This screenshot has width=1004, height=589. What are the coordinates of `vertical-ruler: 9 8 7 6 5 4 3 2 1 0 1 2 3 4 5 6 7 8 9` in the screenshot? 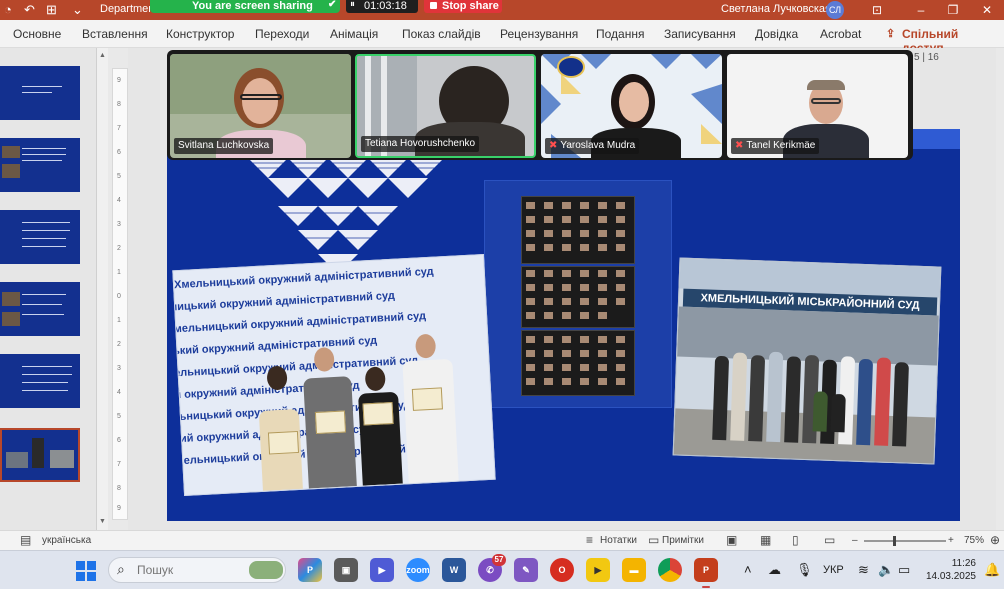 It's located at (120, 294).